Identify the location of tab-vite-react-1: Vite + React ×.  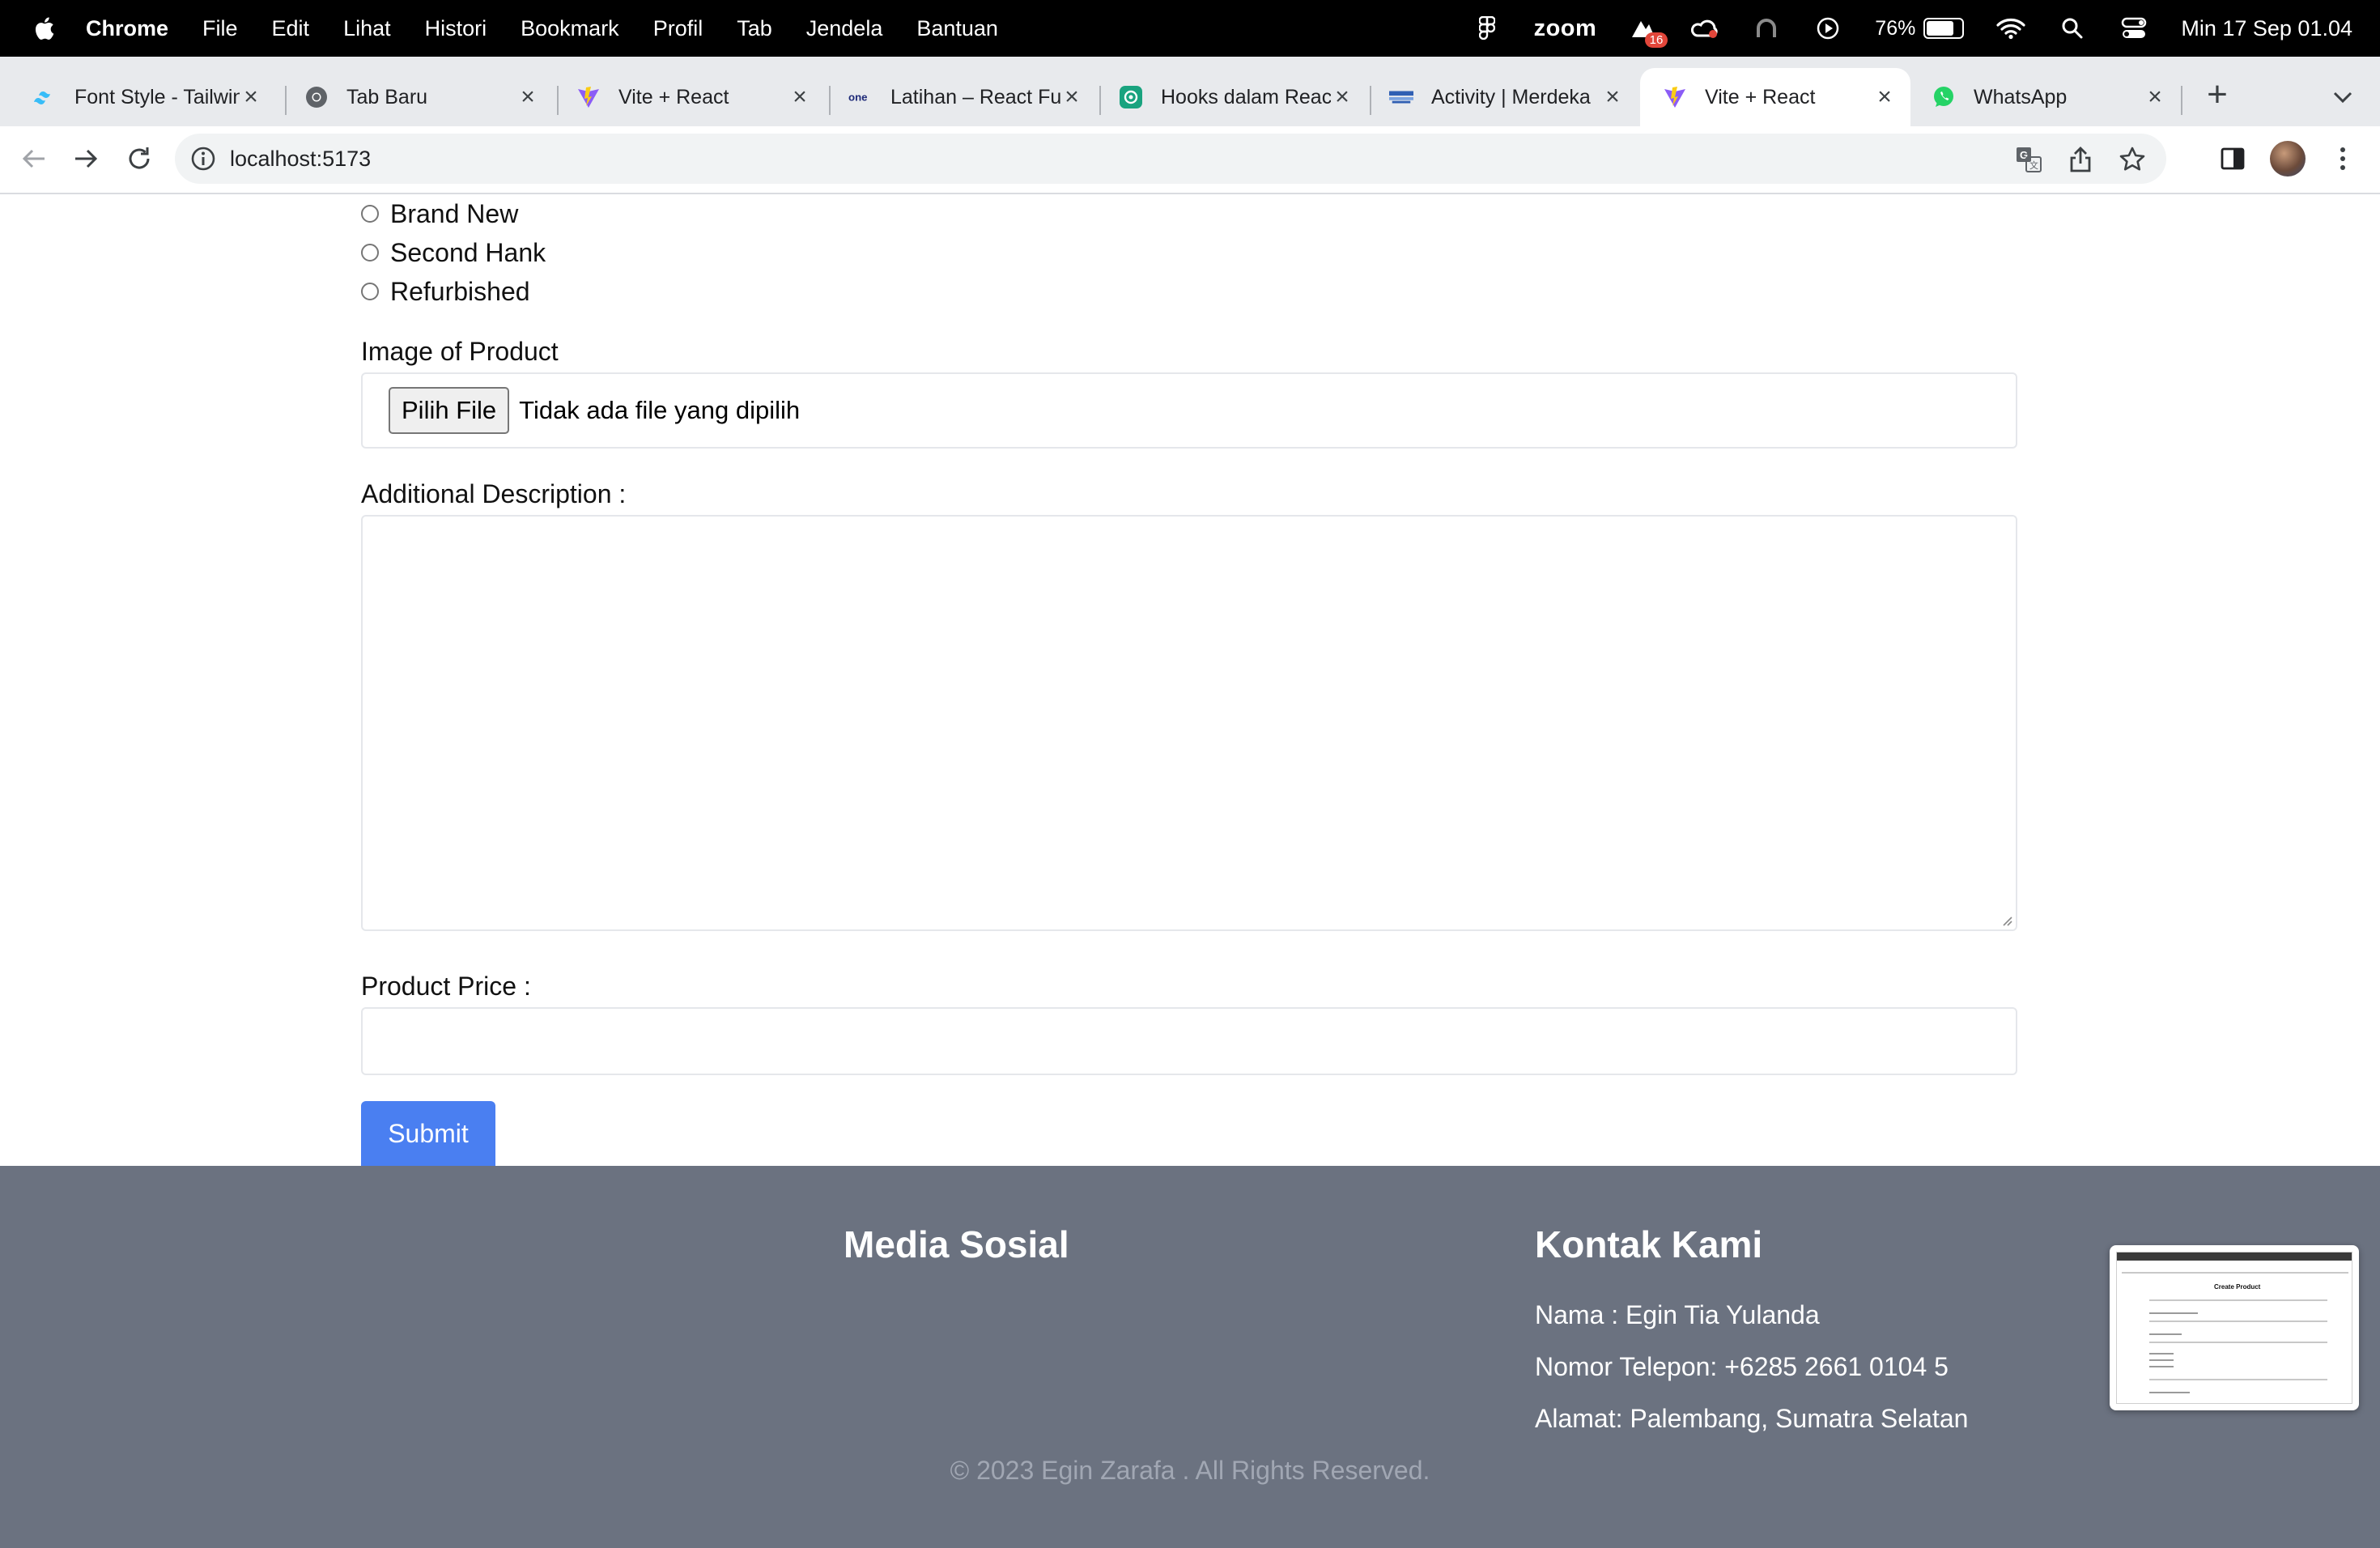
(690, 97).